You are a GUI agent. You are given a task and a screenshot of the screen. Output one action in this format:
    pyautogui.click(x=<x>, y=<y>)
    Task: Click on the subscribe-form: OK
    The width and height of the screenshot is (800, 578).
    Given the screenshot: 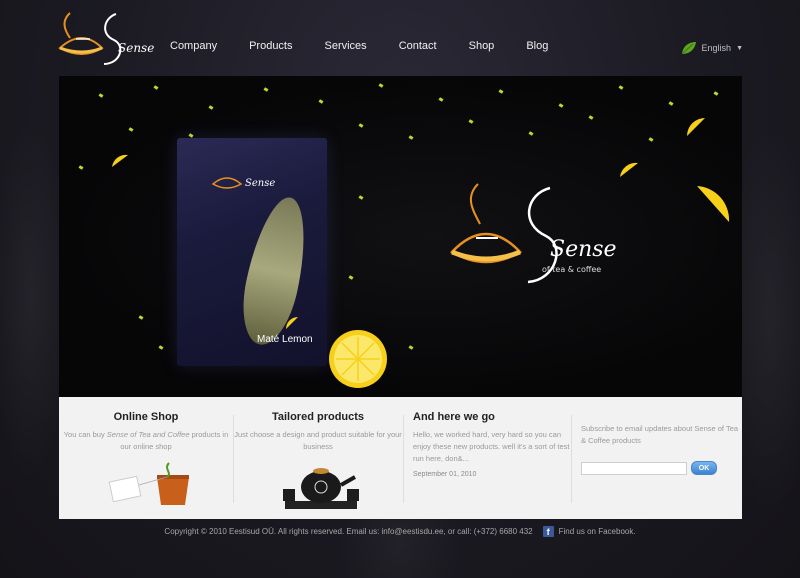 What is the action you would take?
    pyautogui.click(x=661, y=468)
    